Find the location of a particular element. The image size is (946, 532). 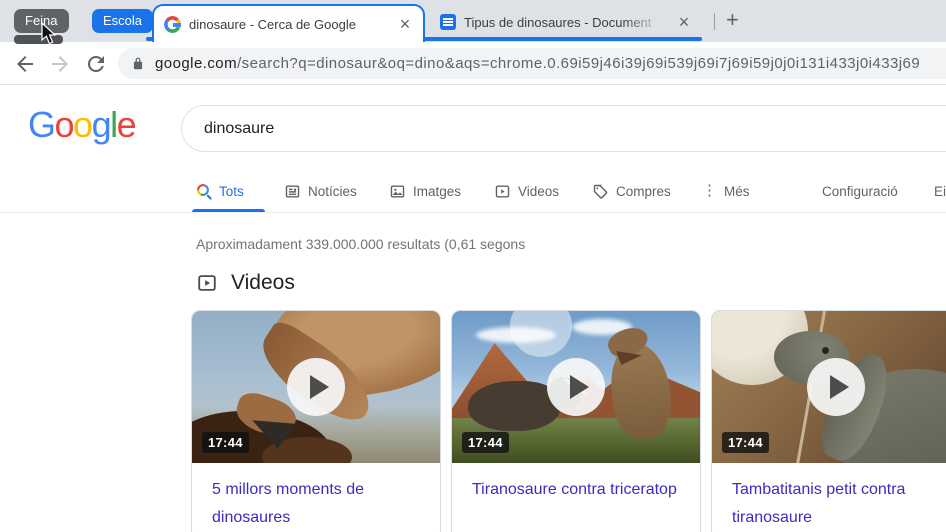

reload-icon is located at coordinates (96, 64).